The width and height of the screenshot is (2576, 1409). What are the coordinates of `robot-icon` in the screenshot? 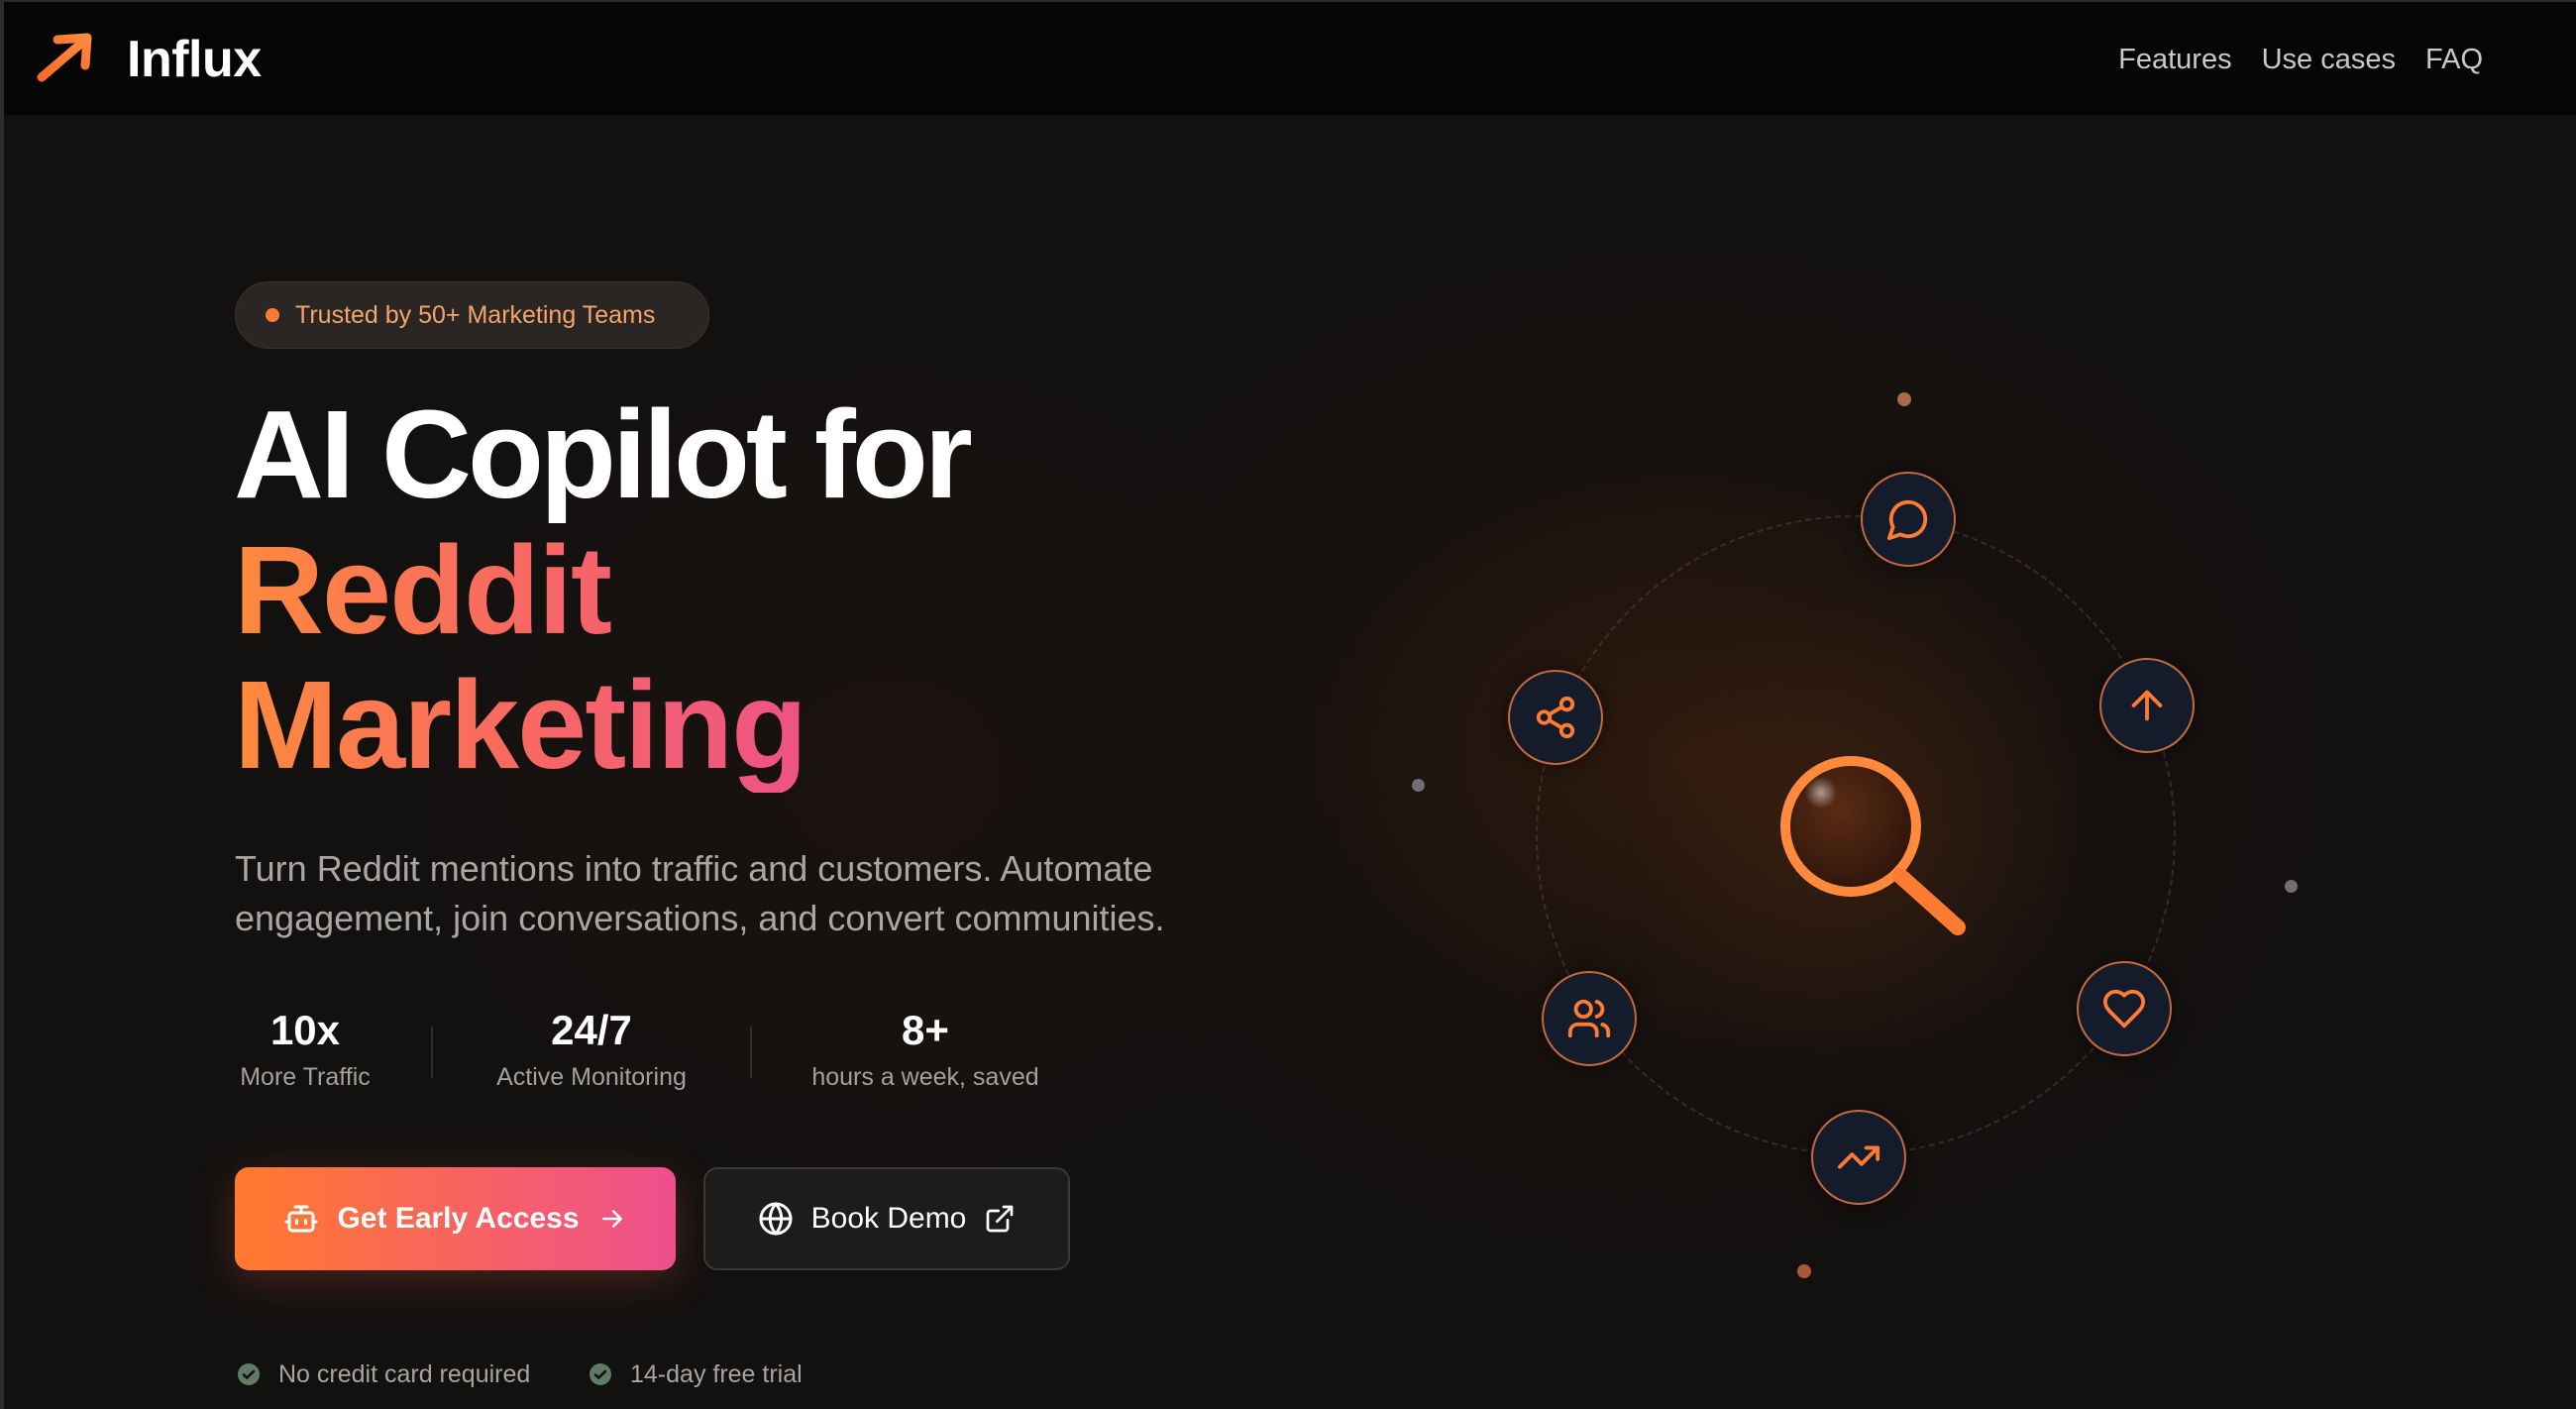 It's located at (301, 1219).